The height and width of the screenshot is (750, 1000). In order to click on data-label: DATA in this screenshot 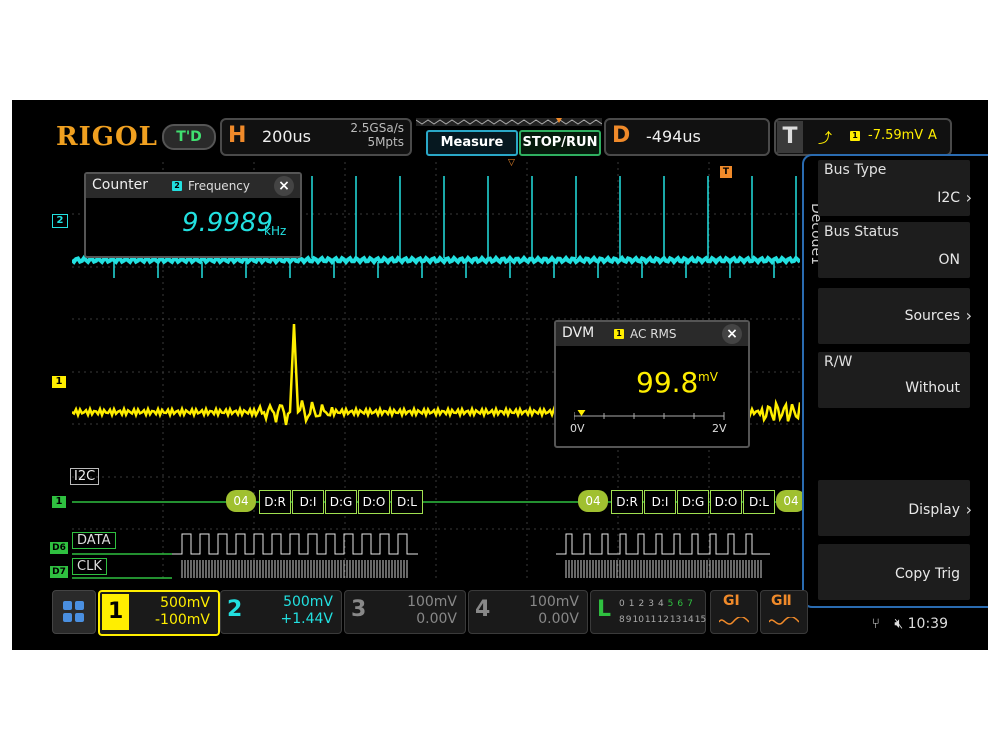, I will do `click(94, 540)`.